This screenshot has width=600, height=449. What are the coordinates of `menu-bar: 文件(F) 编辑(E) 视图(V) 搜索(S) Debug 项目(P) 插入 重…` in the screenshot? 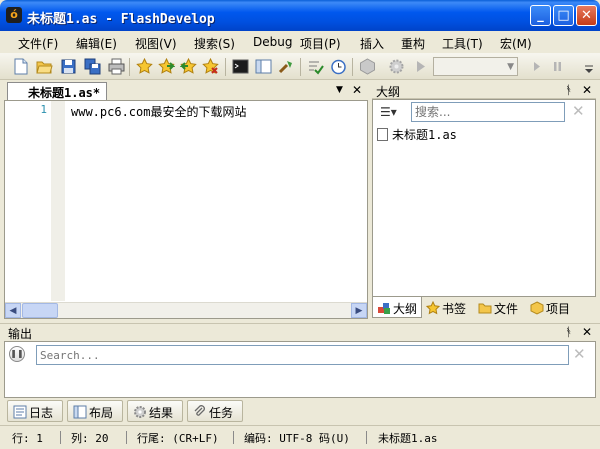 It's located at (300, 42).